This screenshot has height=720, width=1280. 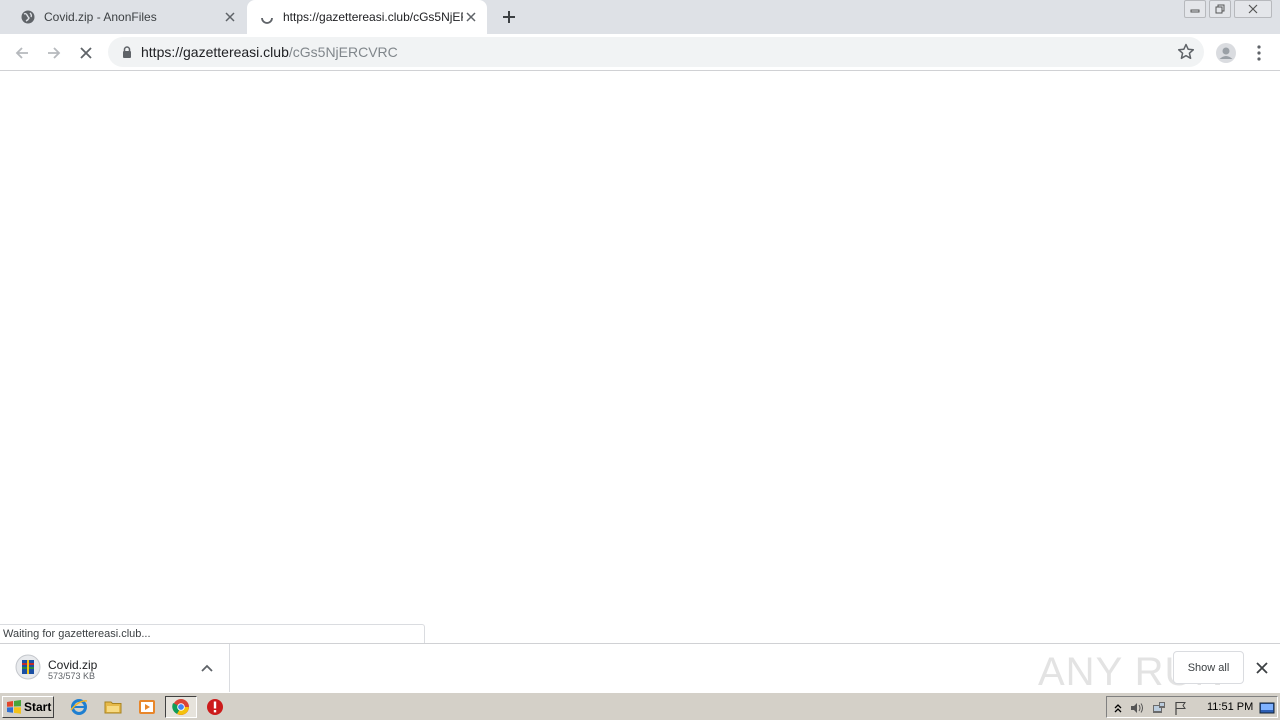 What do you see at coordinates (640, 668) in the screenshot?
I see `download-shelf: Covid.zip 573/573 KB ANY RUN Show all` at bounding box center [640, 668].